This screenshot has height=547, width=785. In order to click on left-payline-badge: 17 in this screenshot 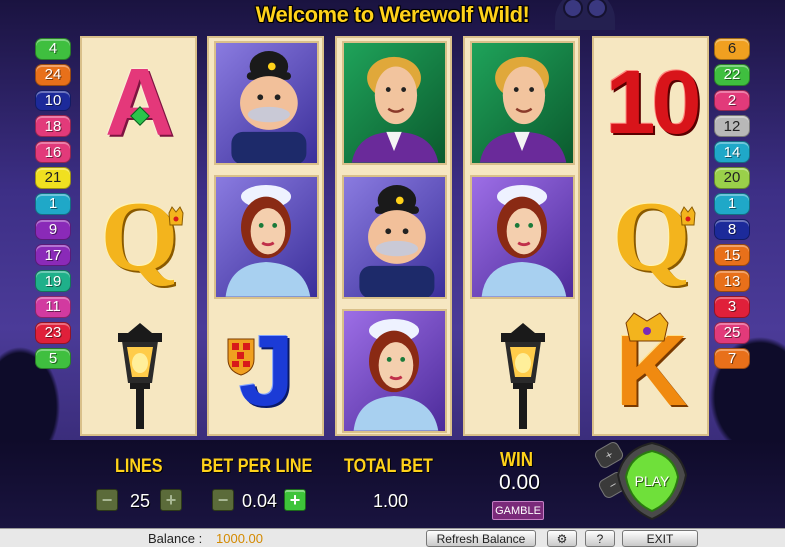, I will do `click(53, 255)`.